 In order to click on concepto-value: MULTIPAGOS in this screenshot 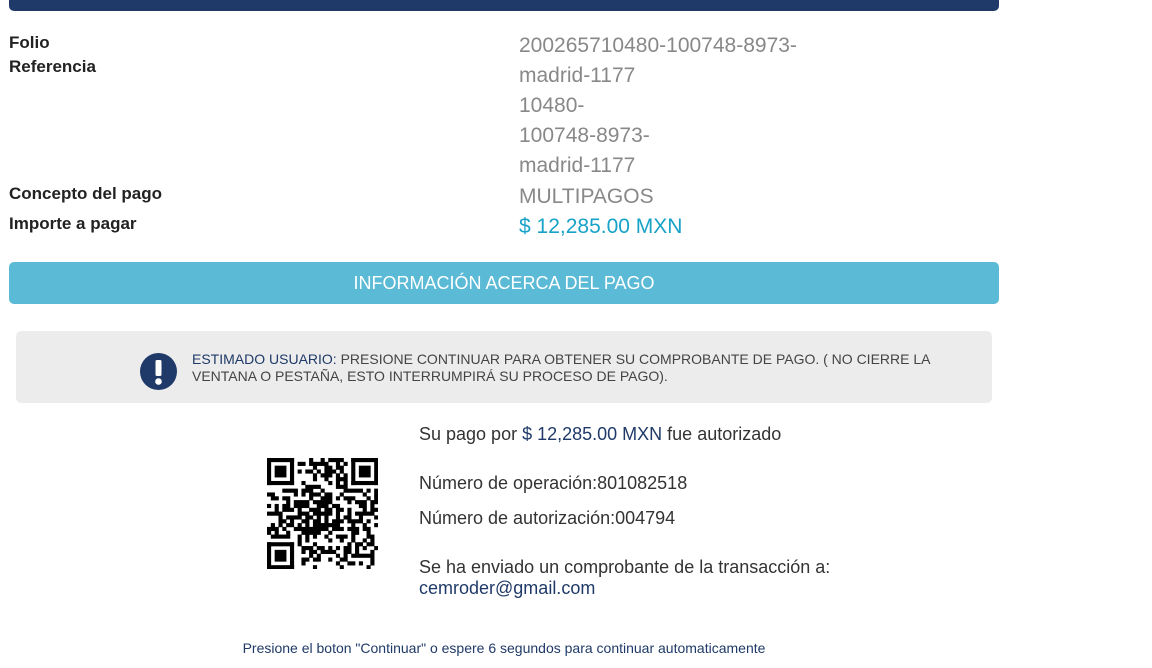, I will do `click(586, 196)`.